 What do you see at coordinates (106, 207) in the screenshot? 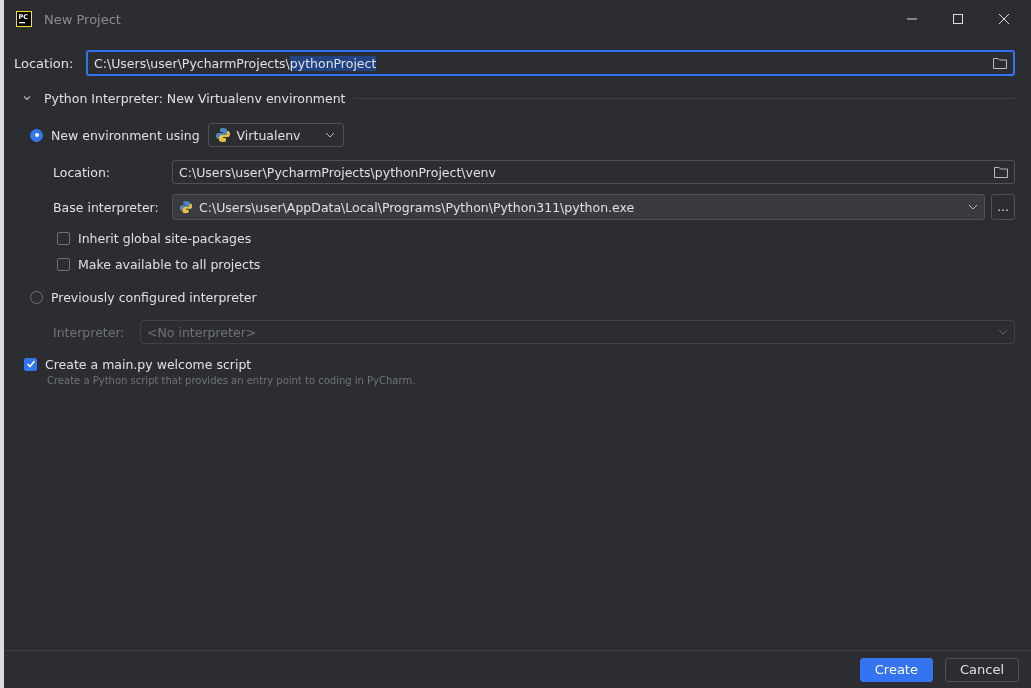
I see `base-interpreter-label: Base interpreter:` at bounding box center [106, 207].